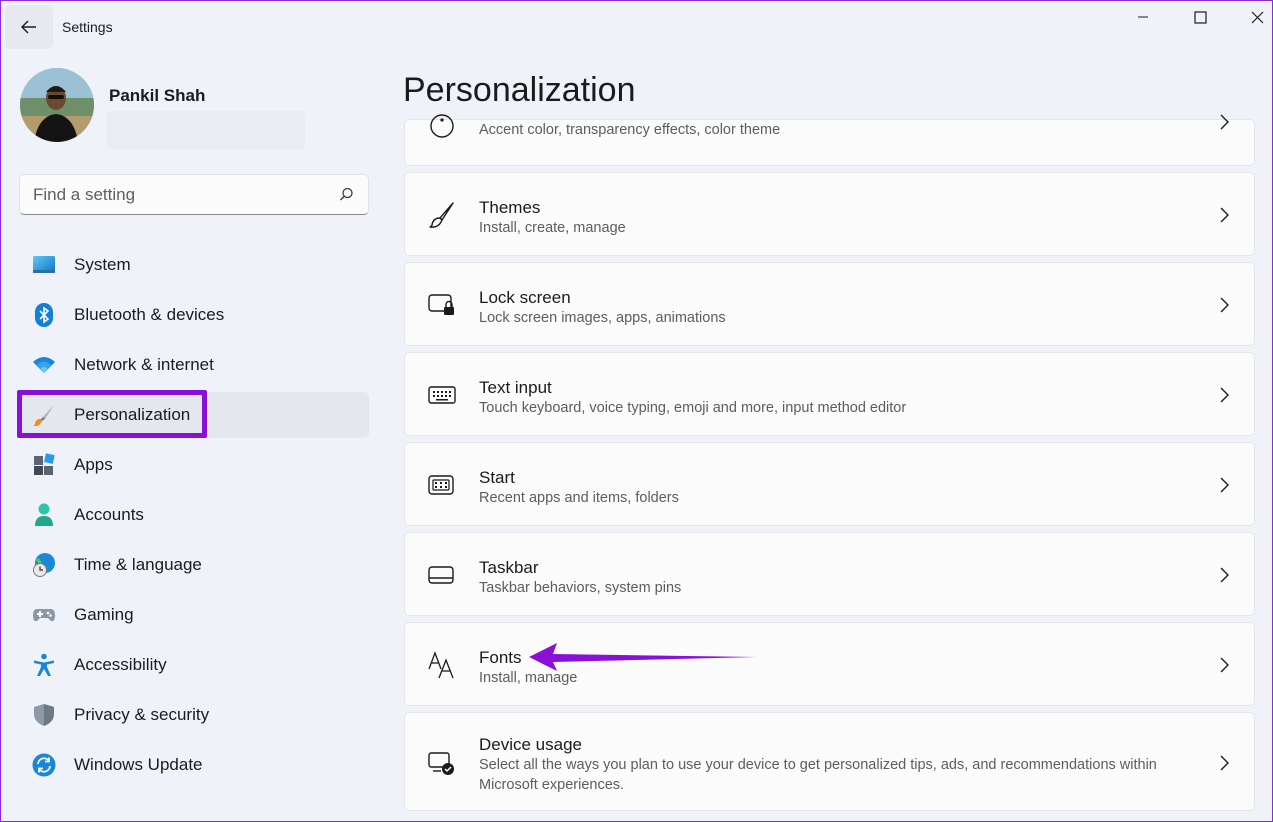 The height and width of the screenshot is (822, 1273). I want to click on minimize-icon, so click(1143, 17).